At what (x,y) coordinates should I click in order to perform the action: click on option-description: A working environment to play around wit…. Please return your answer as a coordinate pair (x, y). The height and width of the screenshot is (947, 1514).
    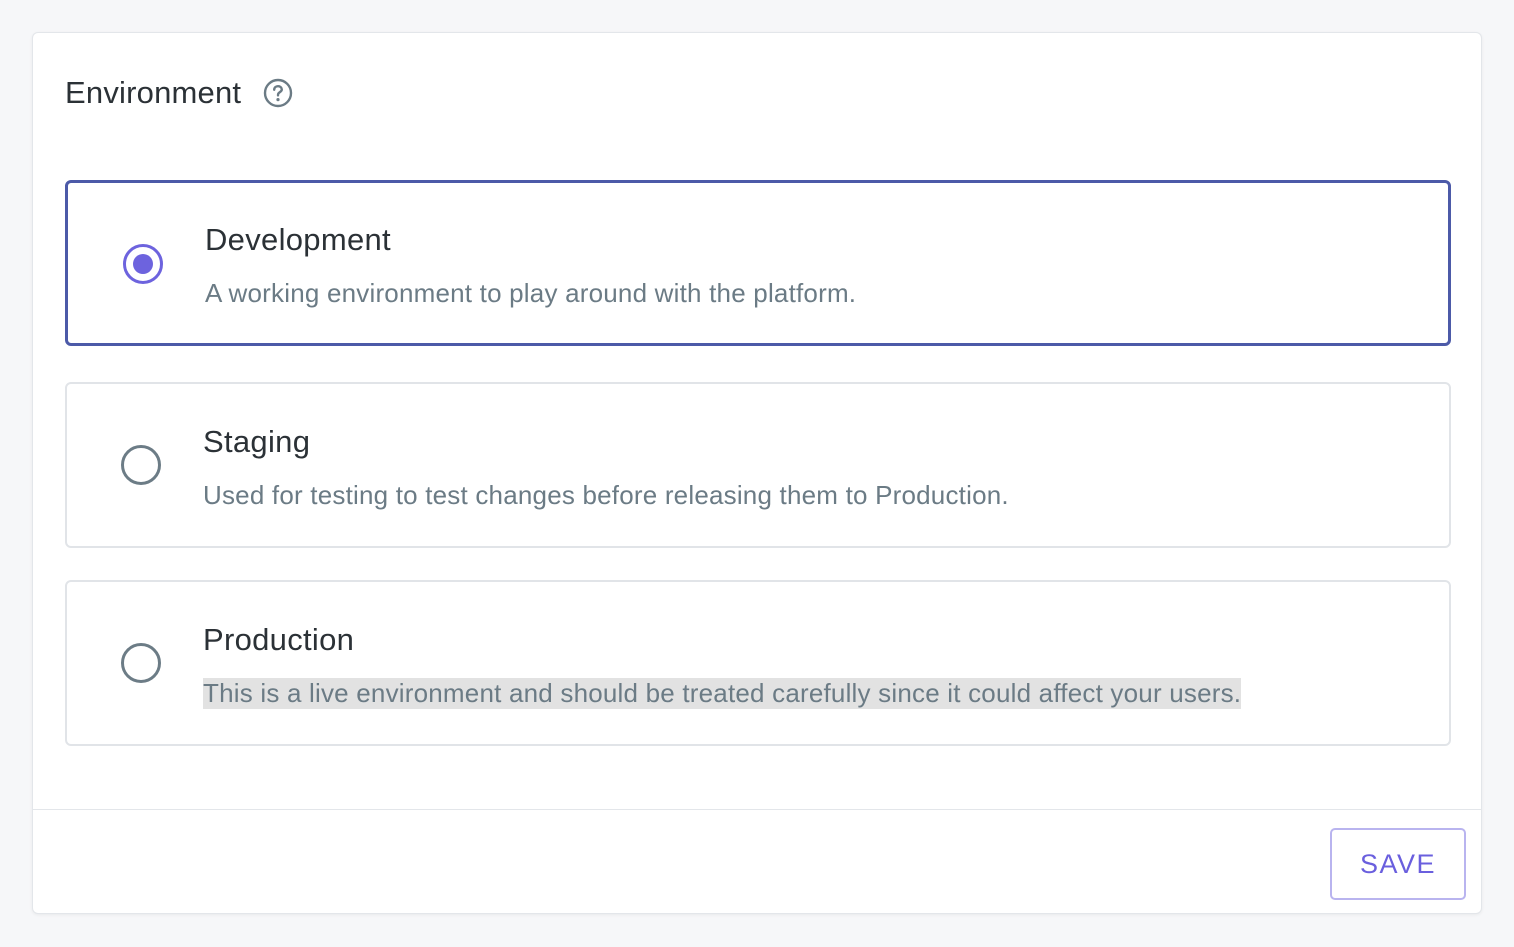
    Looking at the image, I should click on (531, 293).